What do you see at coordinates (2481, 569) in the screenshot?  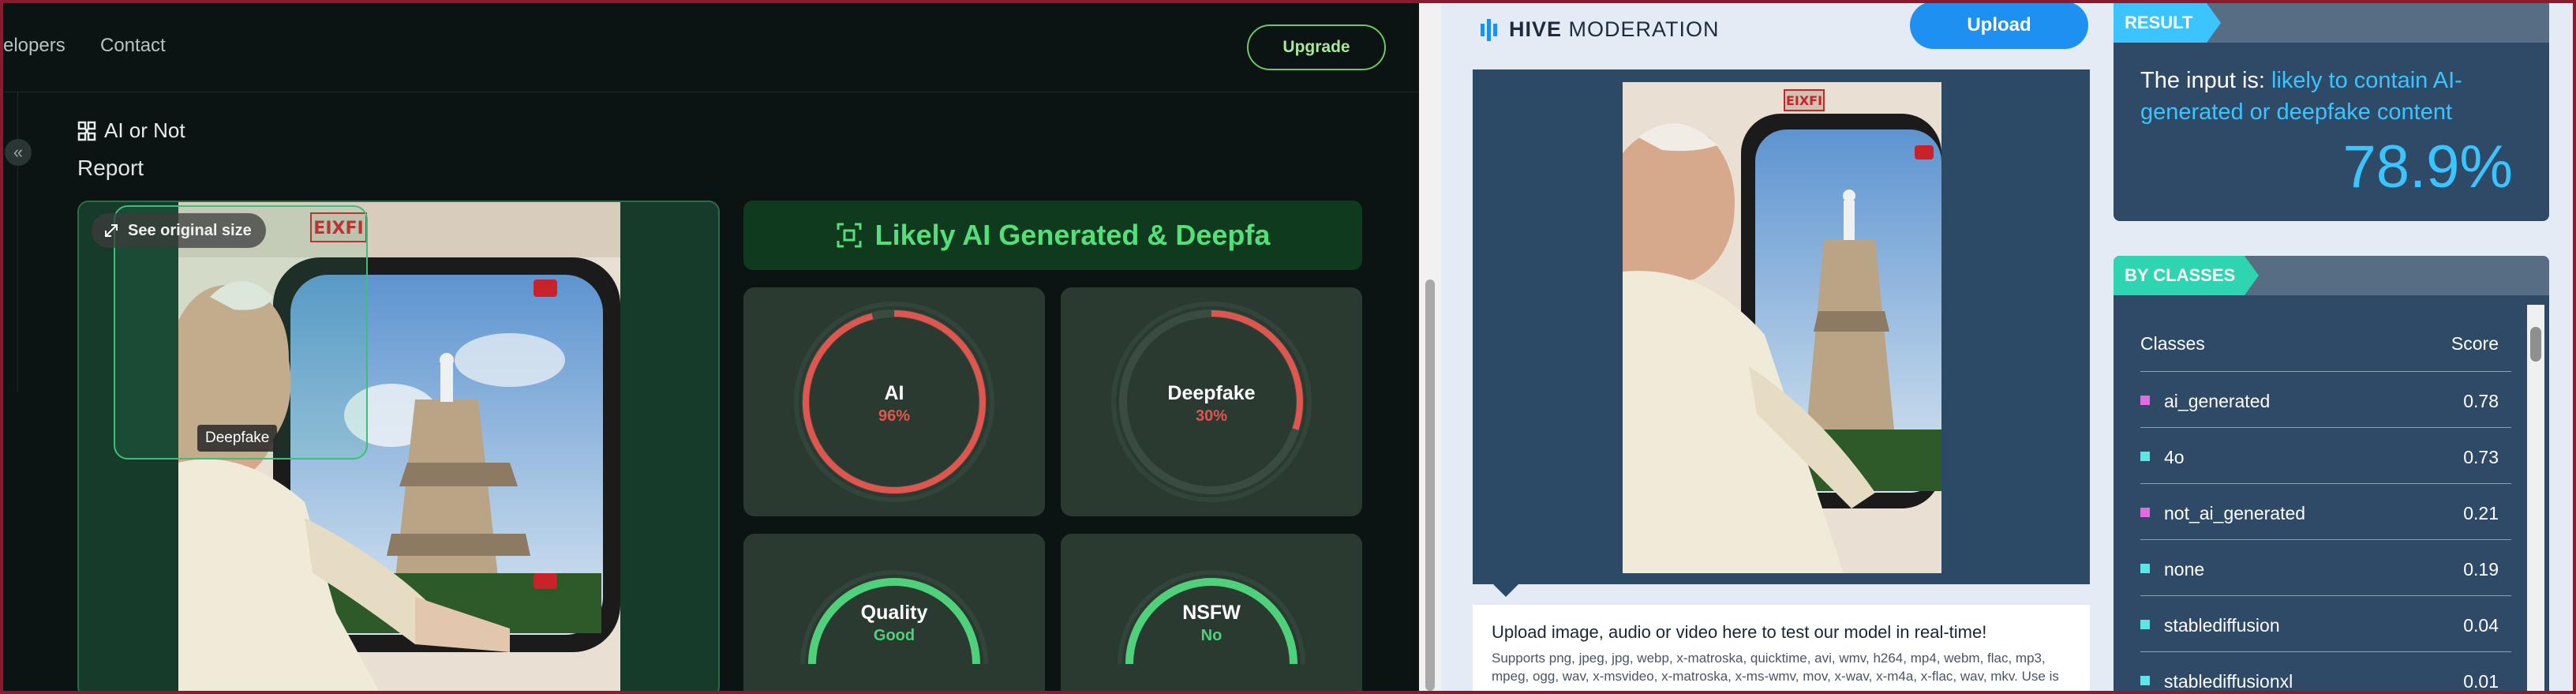 I see `class-score: 0.19` at bounding box center [2481, 569].